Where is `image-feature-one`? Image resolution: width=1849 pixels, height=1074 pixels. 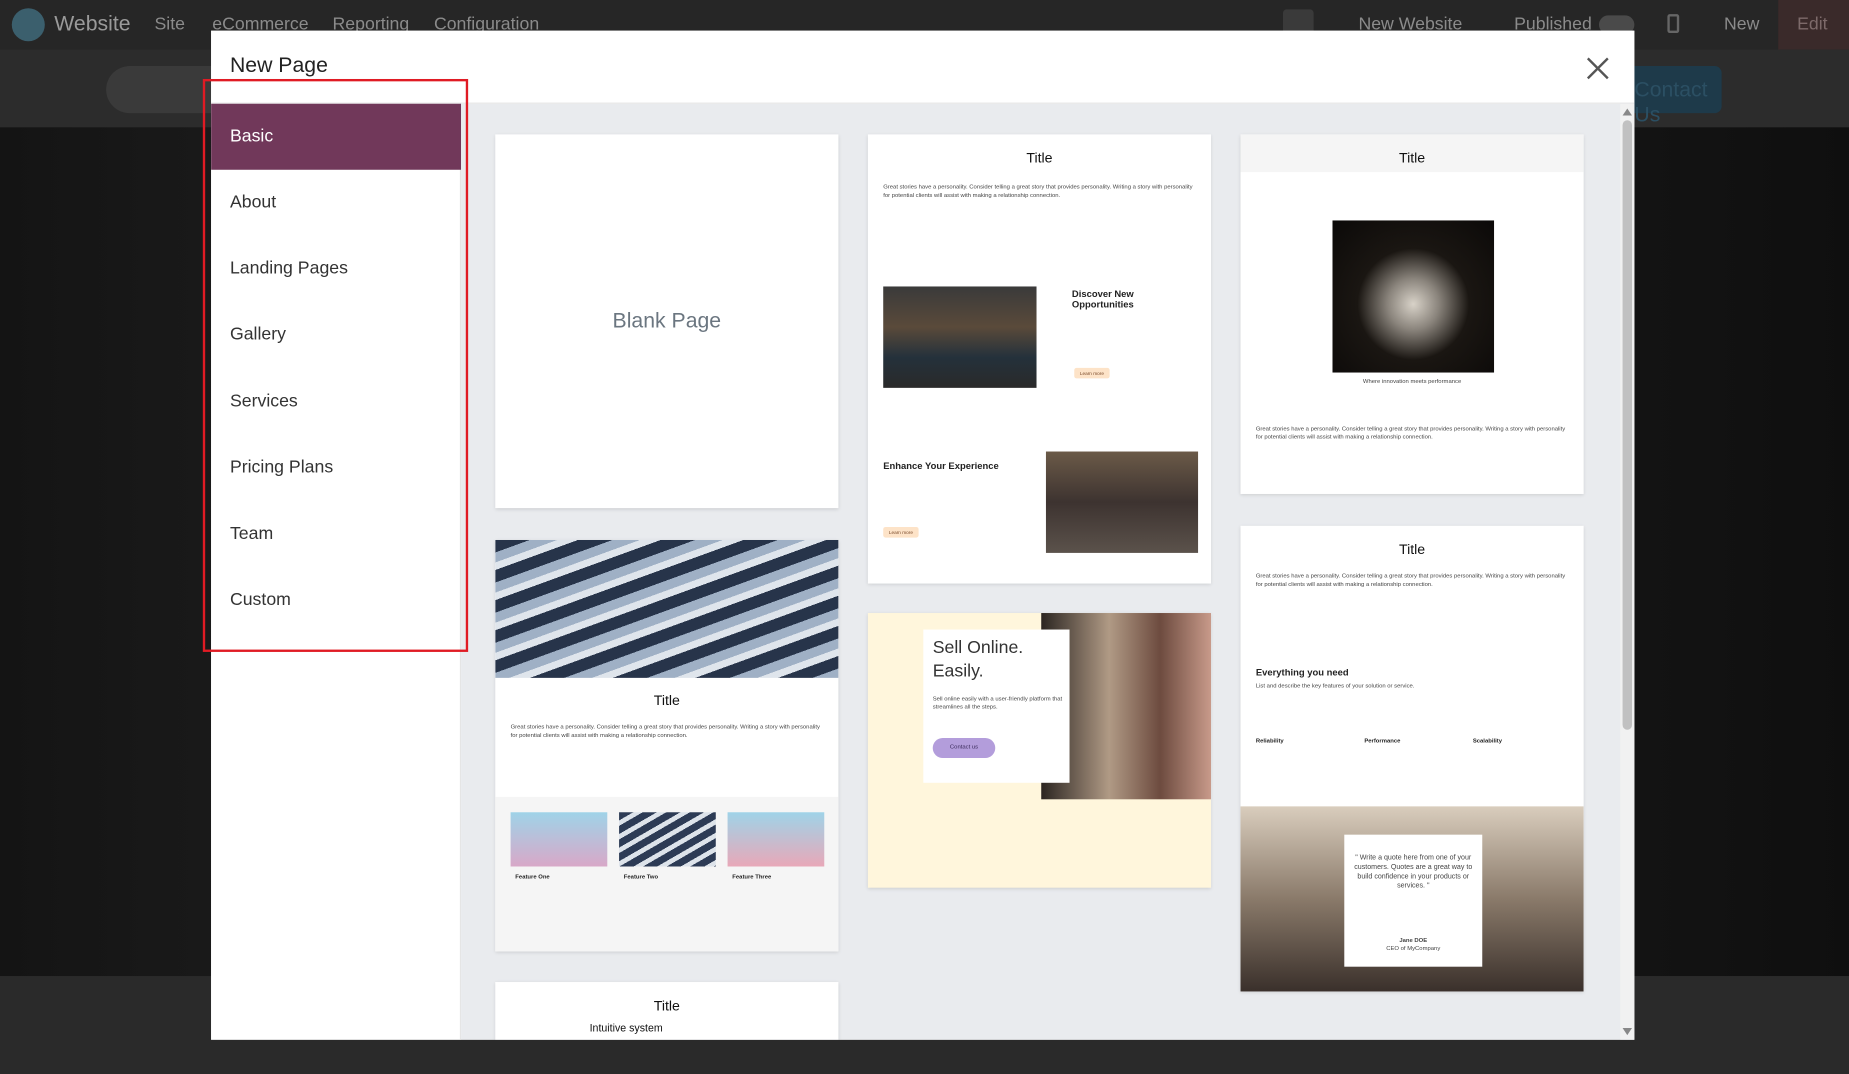
image-feature-one is located at coordinates (559, 839).